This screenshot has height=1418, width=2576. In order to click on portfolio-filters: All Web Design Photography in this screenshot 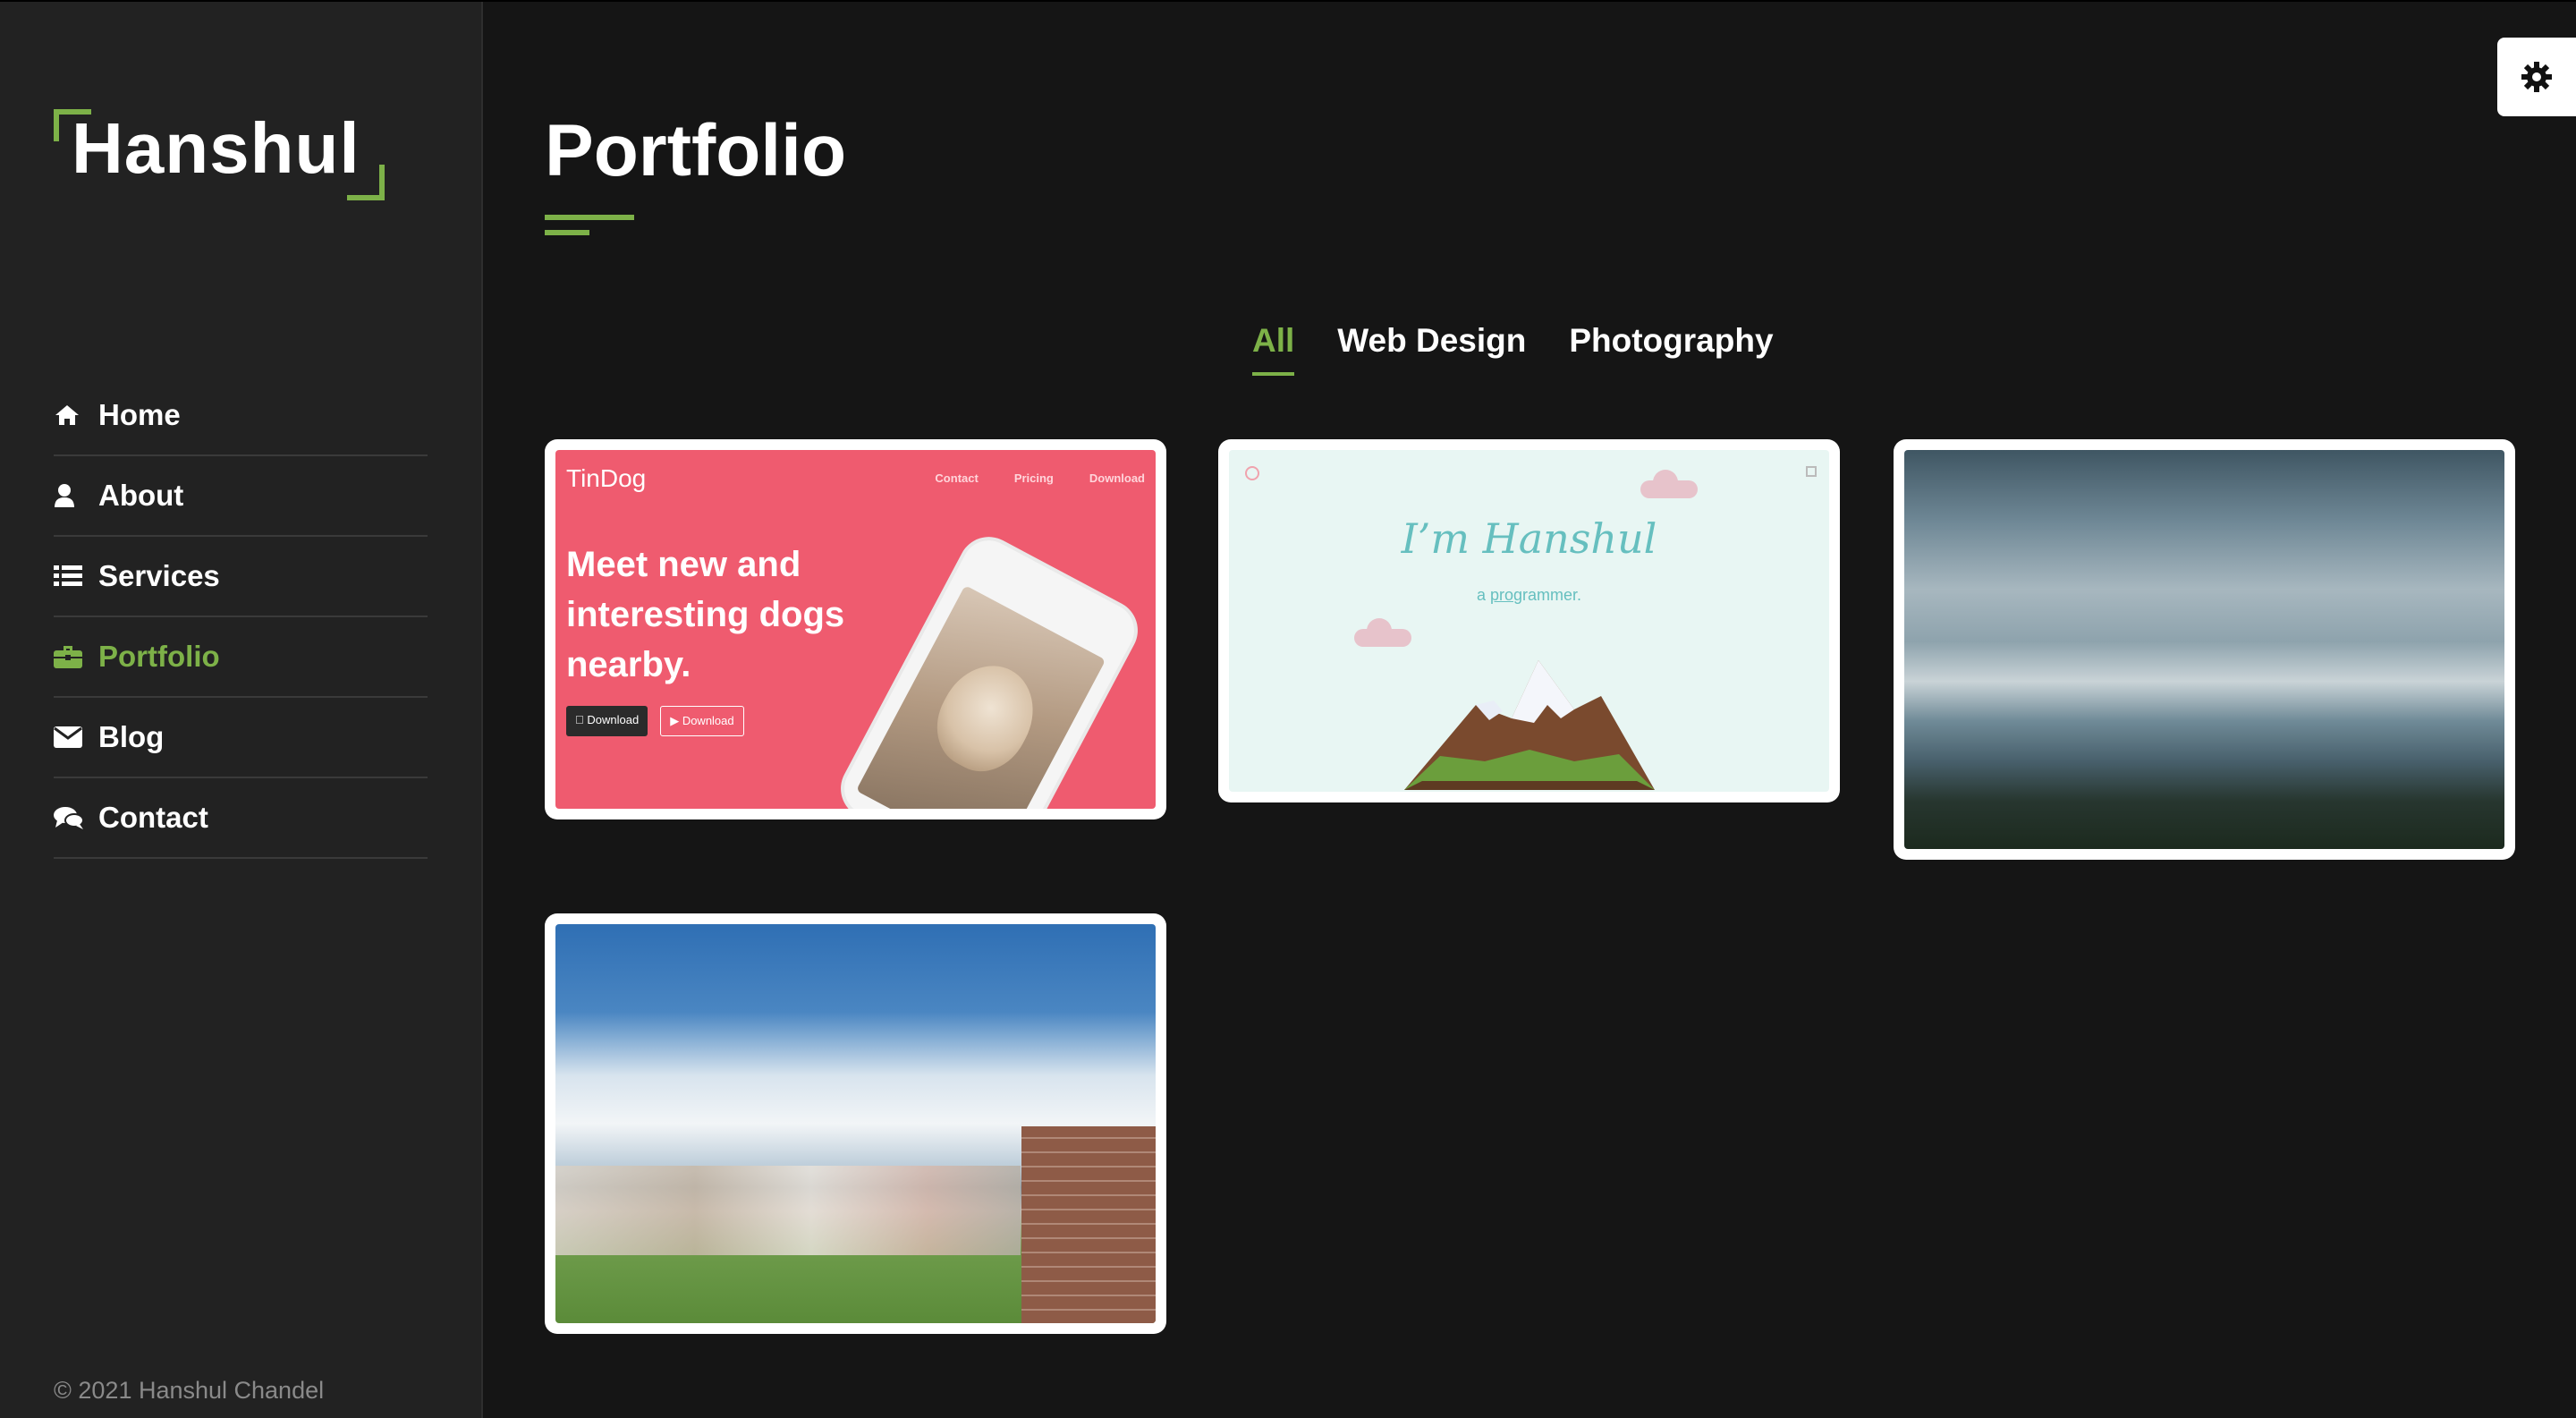, I will do `click(1513, 349)`.